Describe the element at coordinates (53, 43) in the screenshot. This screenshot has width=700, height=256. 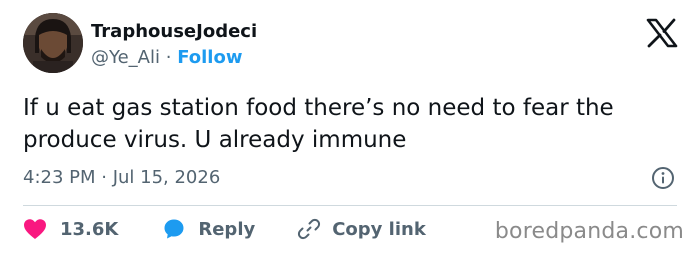
I see `avatar` at that location.